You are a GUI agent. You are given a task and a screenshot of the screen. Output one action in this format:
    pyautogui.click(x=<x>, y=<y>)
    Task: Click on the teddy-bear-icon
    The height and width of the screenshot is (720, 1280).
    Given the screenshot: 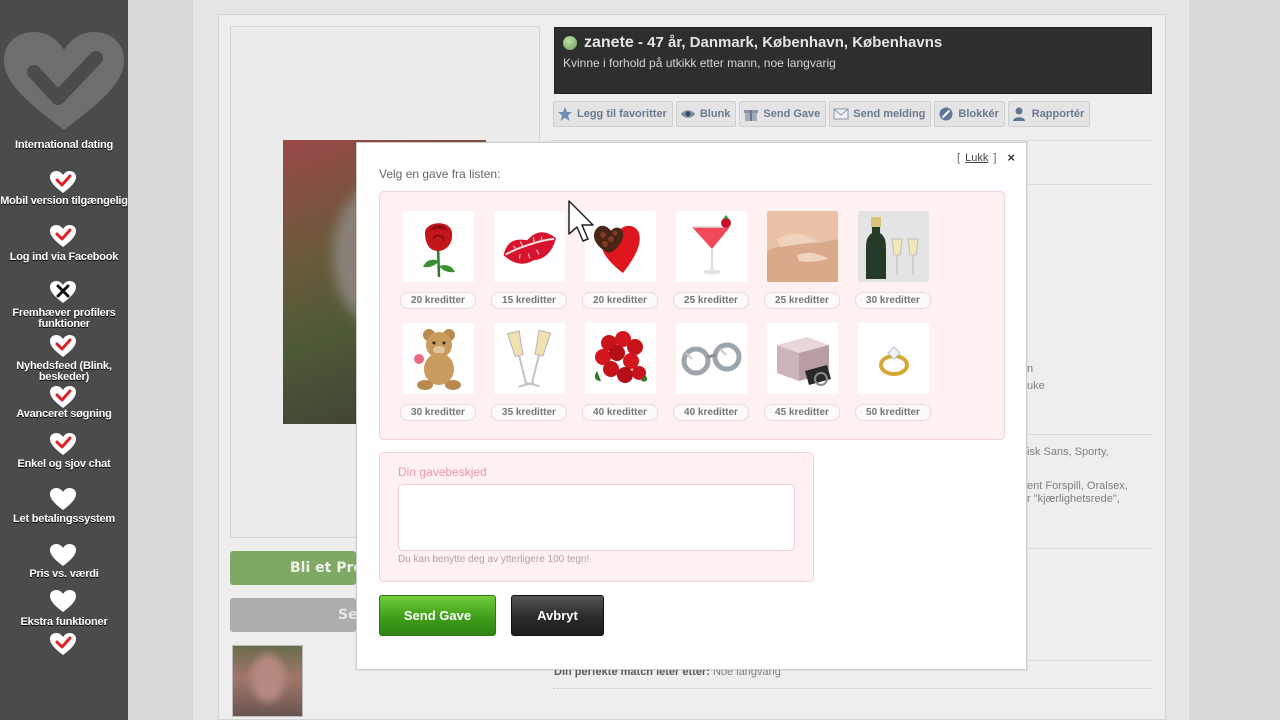 What is the action you would take?
    pyautogui.click(x=438, y=358)
    